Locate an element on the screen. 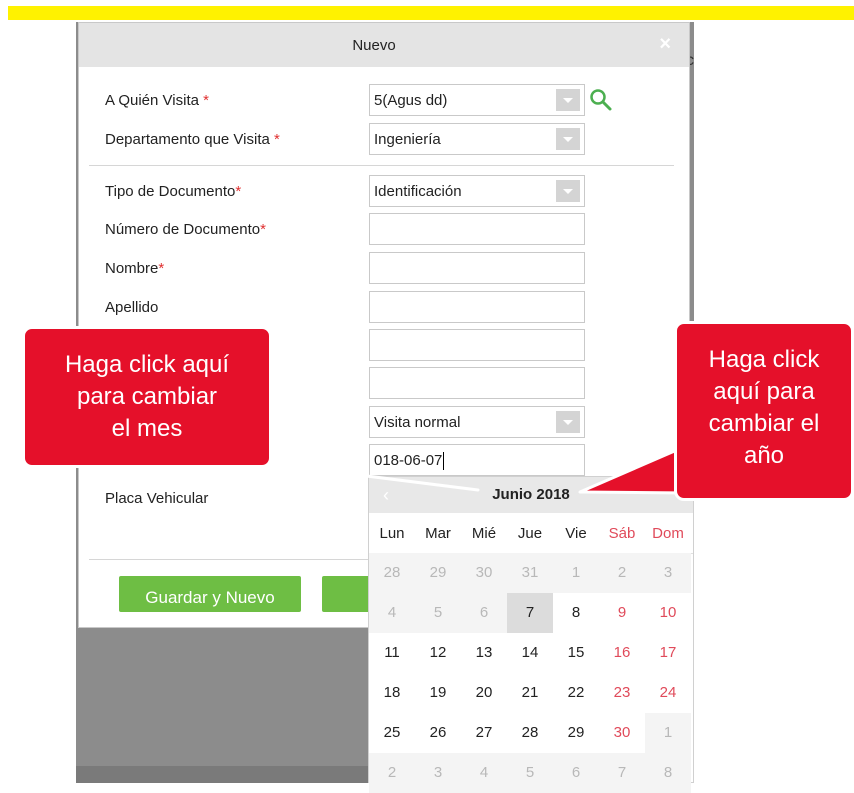 Image resolution: width=854 pixels, height=793 pixels. visit-type-dropdown-button is located at coordinates (568, 422).